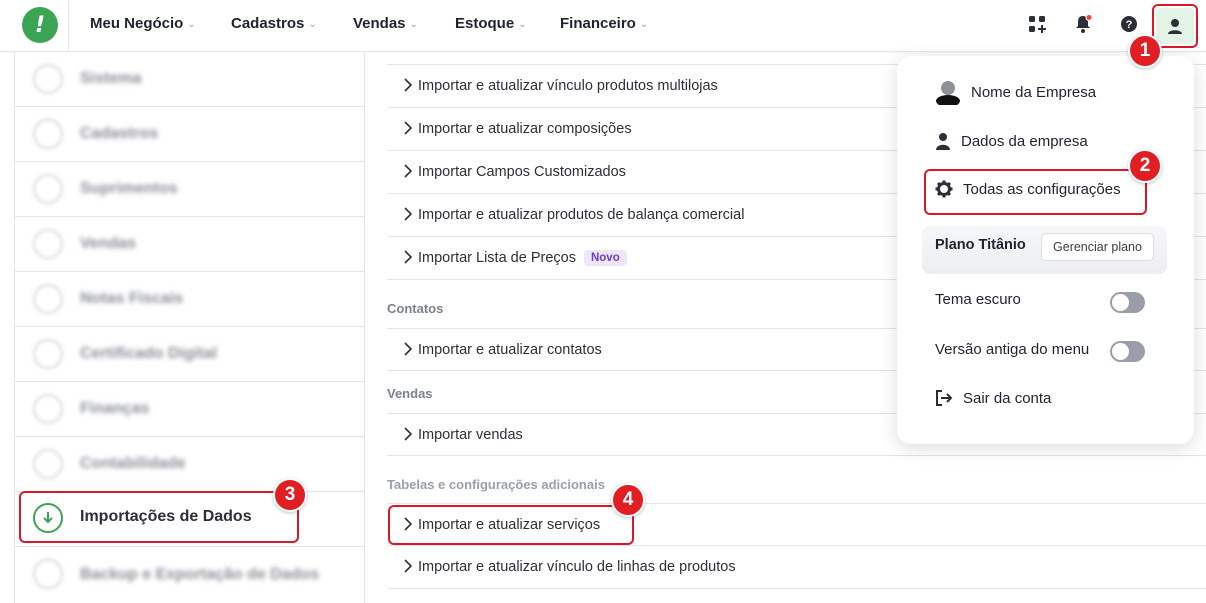  What do you see at coordinates (1083, 24) in the screenshot?
I see `bell-icon` at bounding box center [1083, 24].